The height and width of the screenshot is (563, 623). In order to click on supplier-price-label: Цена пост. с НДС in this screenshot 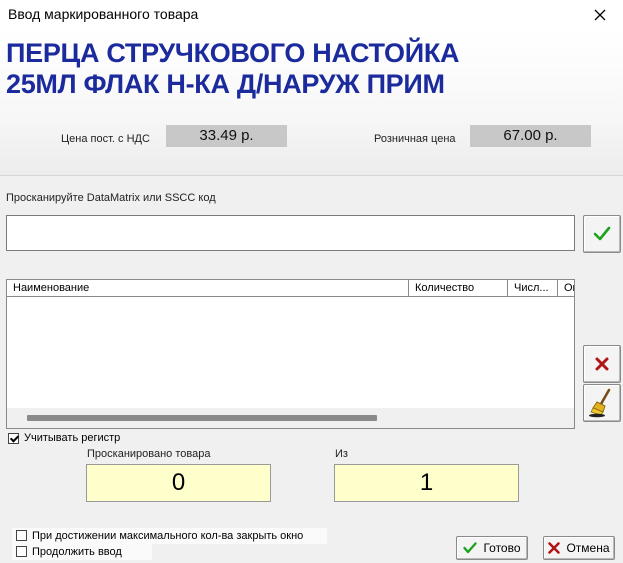, I will do `click(105, 139)`.